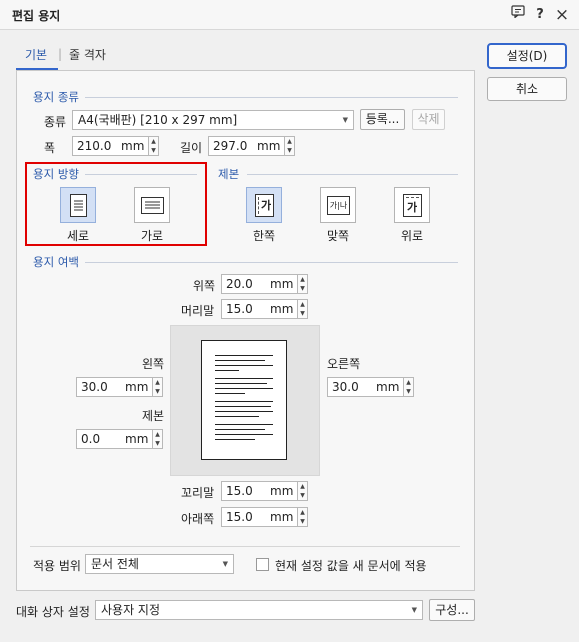  I want to click on margin-left-value: 30.0, so click(94, 387).